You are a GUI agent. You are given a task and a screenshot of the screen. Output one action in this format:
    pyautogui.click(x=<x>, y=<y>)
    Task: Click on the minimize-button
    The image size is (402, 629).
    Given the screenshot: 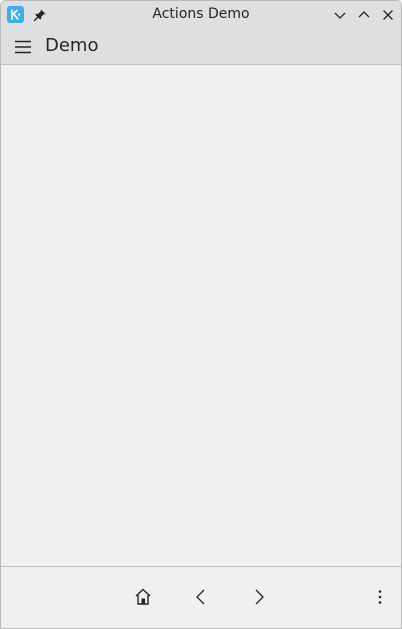 What is the action you would take?
    pyautogui.click(x=340, y=15)
    